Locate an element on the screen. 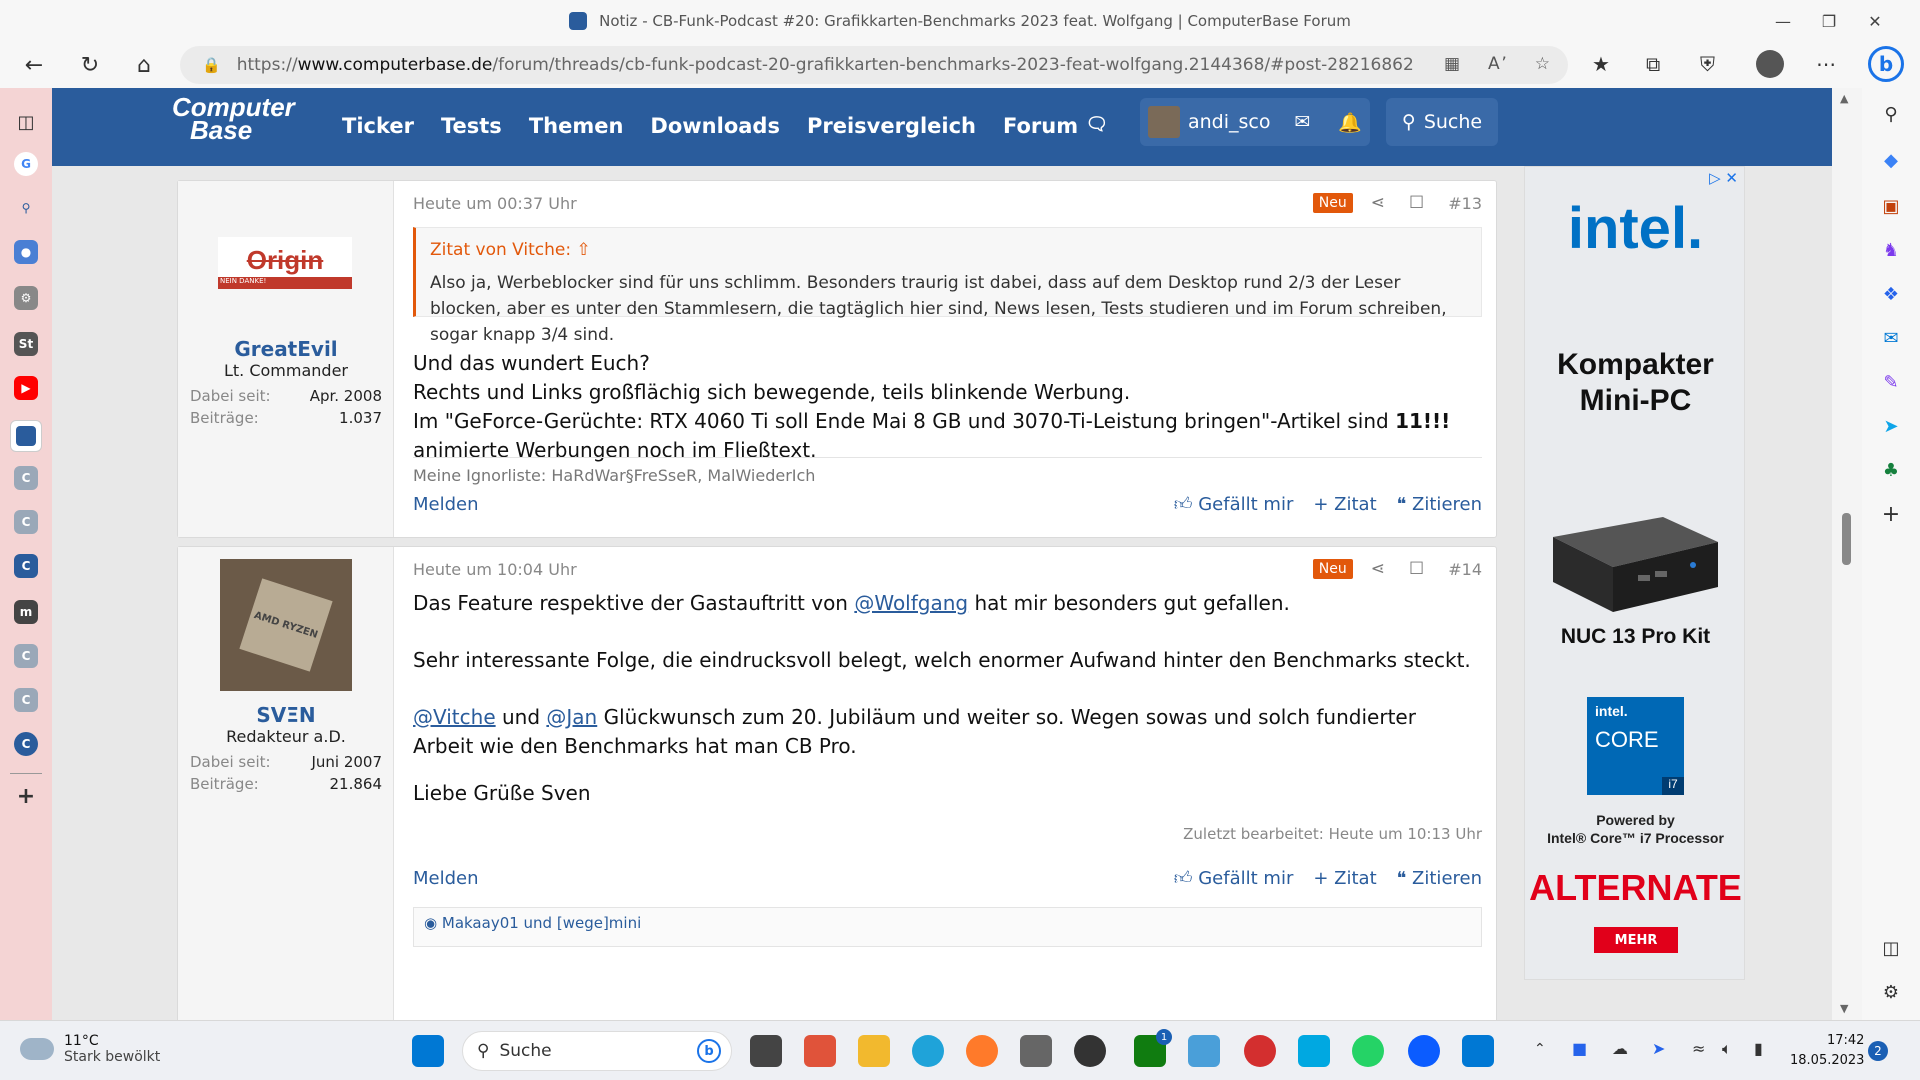 This screenshot has height=1080, width=1920. tab-app-icon: ● is located at coordinates (26, 252).